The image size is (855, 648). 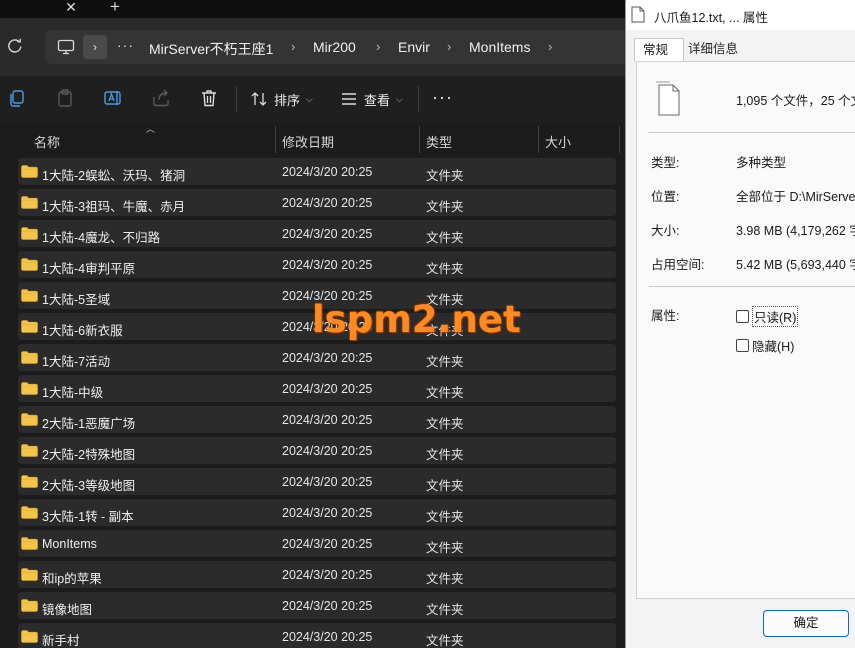 What do you see at coordinates (665, 163) in the screenshot?
I see `type-label: 类型:` at bounding box center [665, 163].